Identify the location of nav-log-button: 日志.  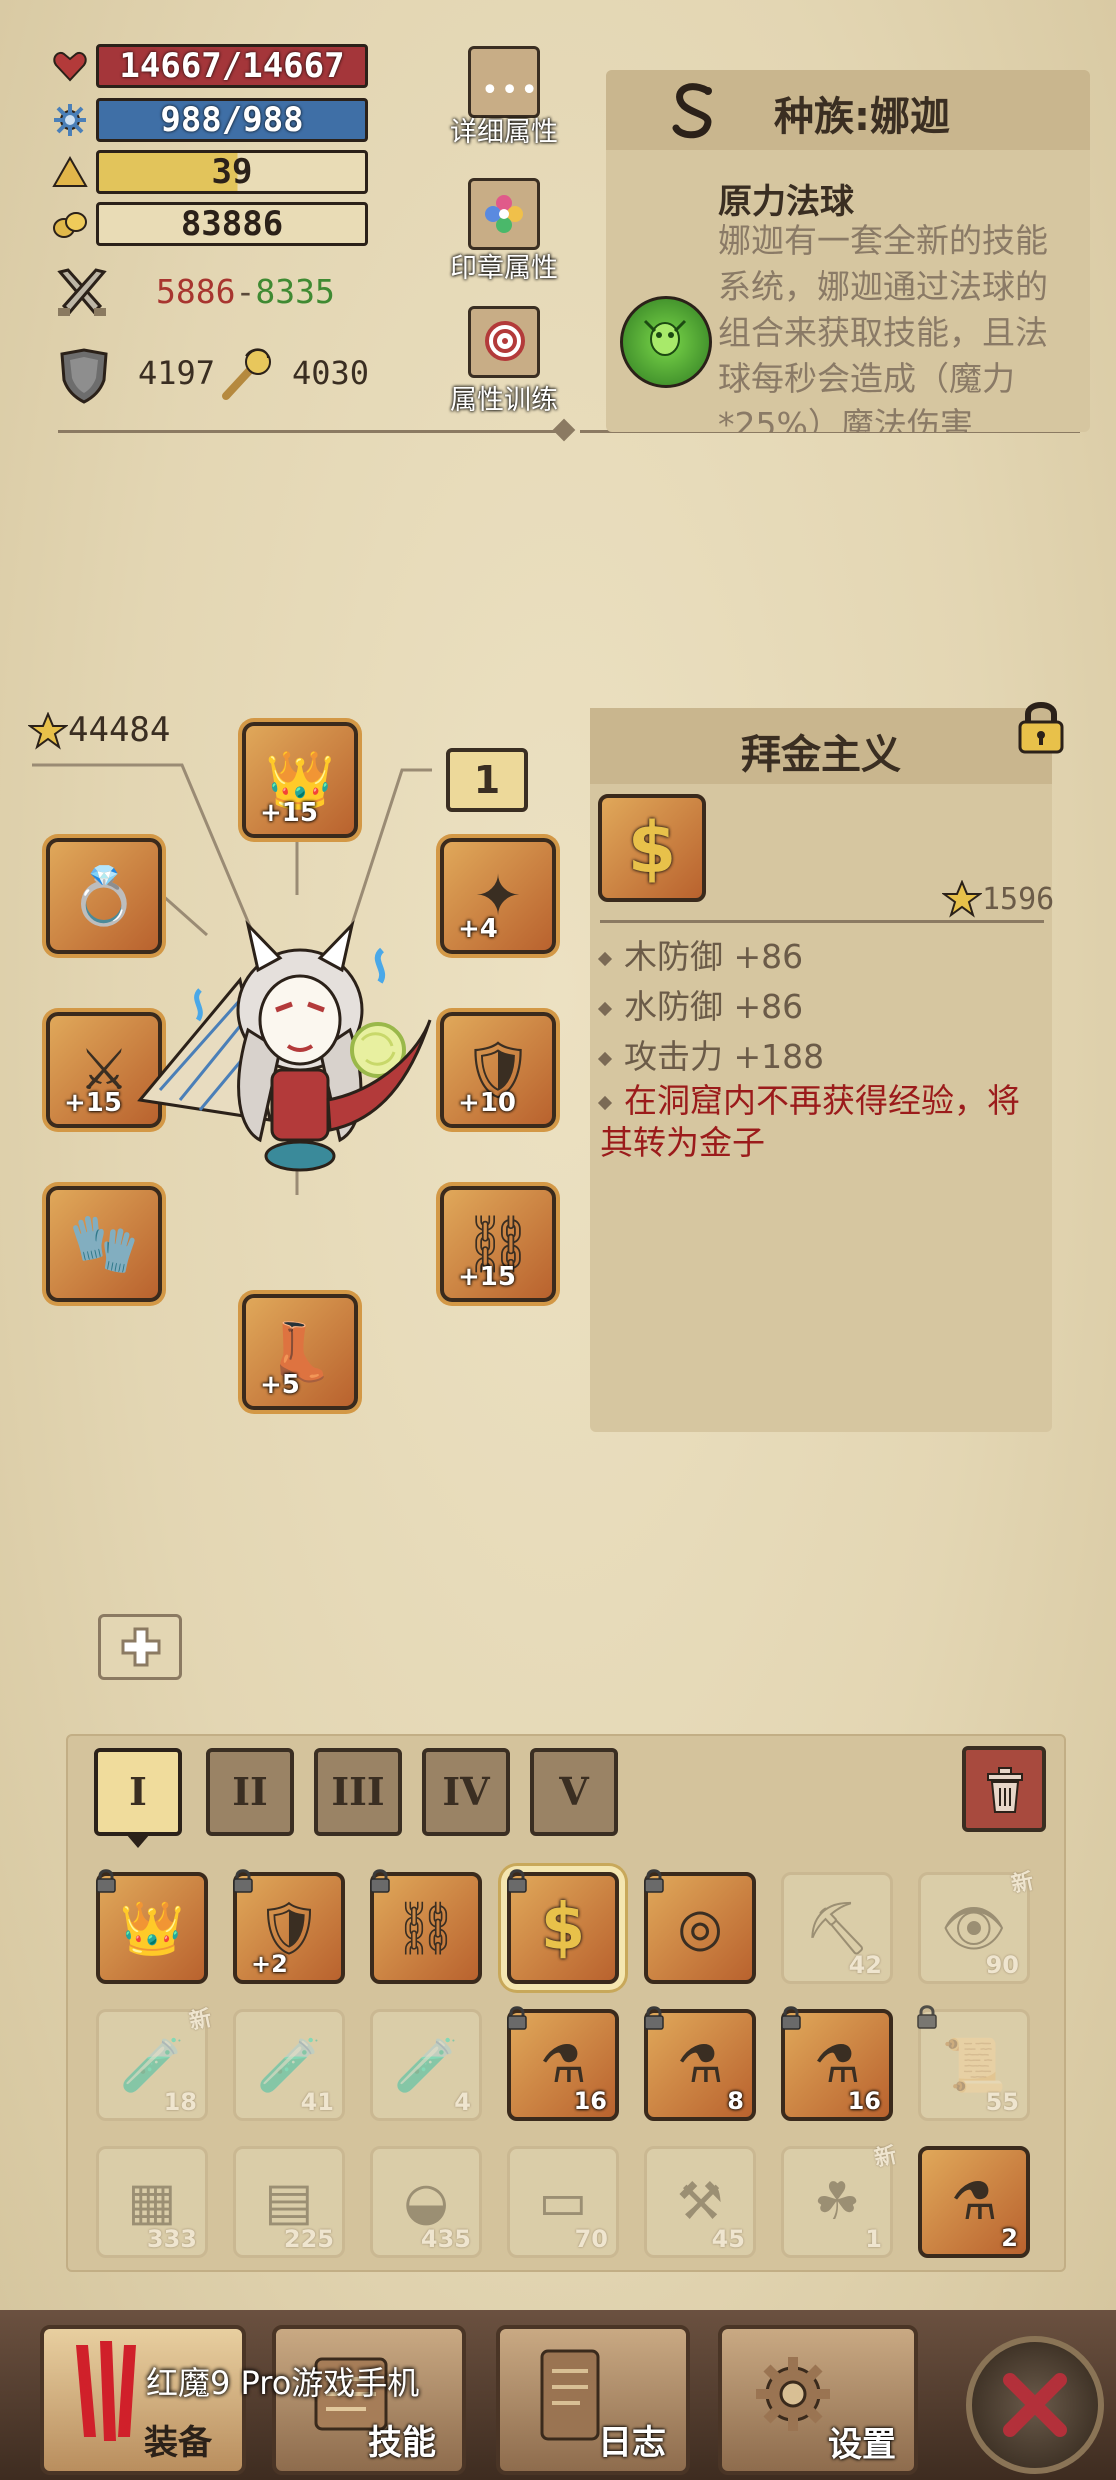
(593, 2400).